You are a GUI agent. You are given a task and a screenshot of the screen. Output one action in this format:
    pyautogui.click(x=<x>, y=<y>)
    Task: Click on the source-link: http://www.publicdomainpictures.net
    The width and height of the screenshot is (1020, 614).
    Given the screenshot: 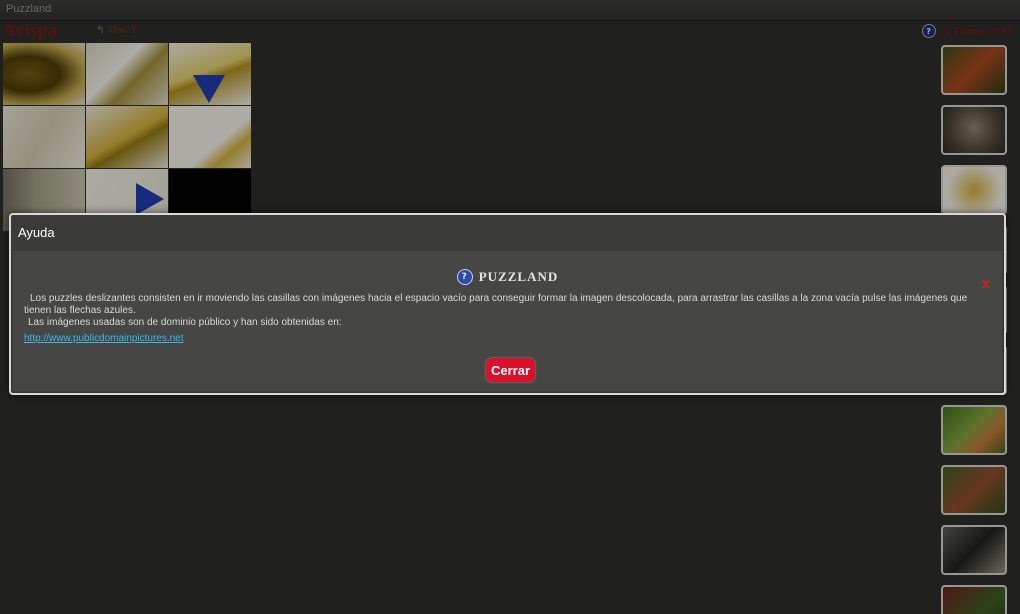 What is the action you would take?
    pyautogui.click(x=104, y=338)
    